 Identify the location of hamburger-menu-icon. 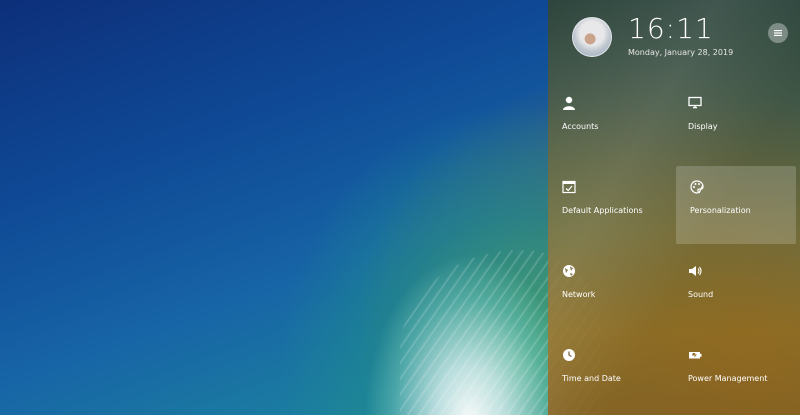
(778, 33).